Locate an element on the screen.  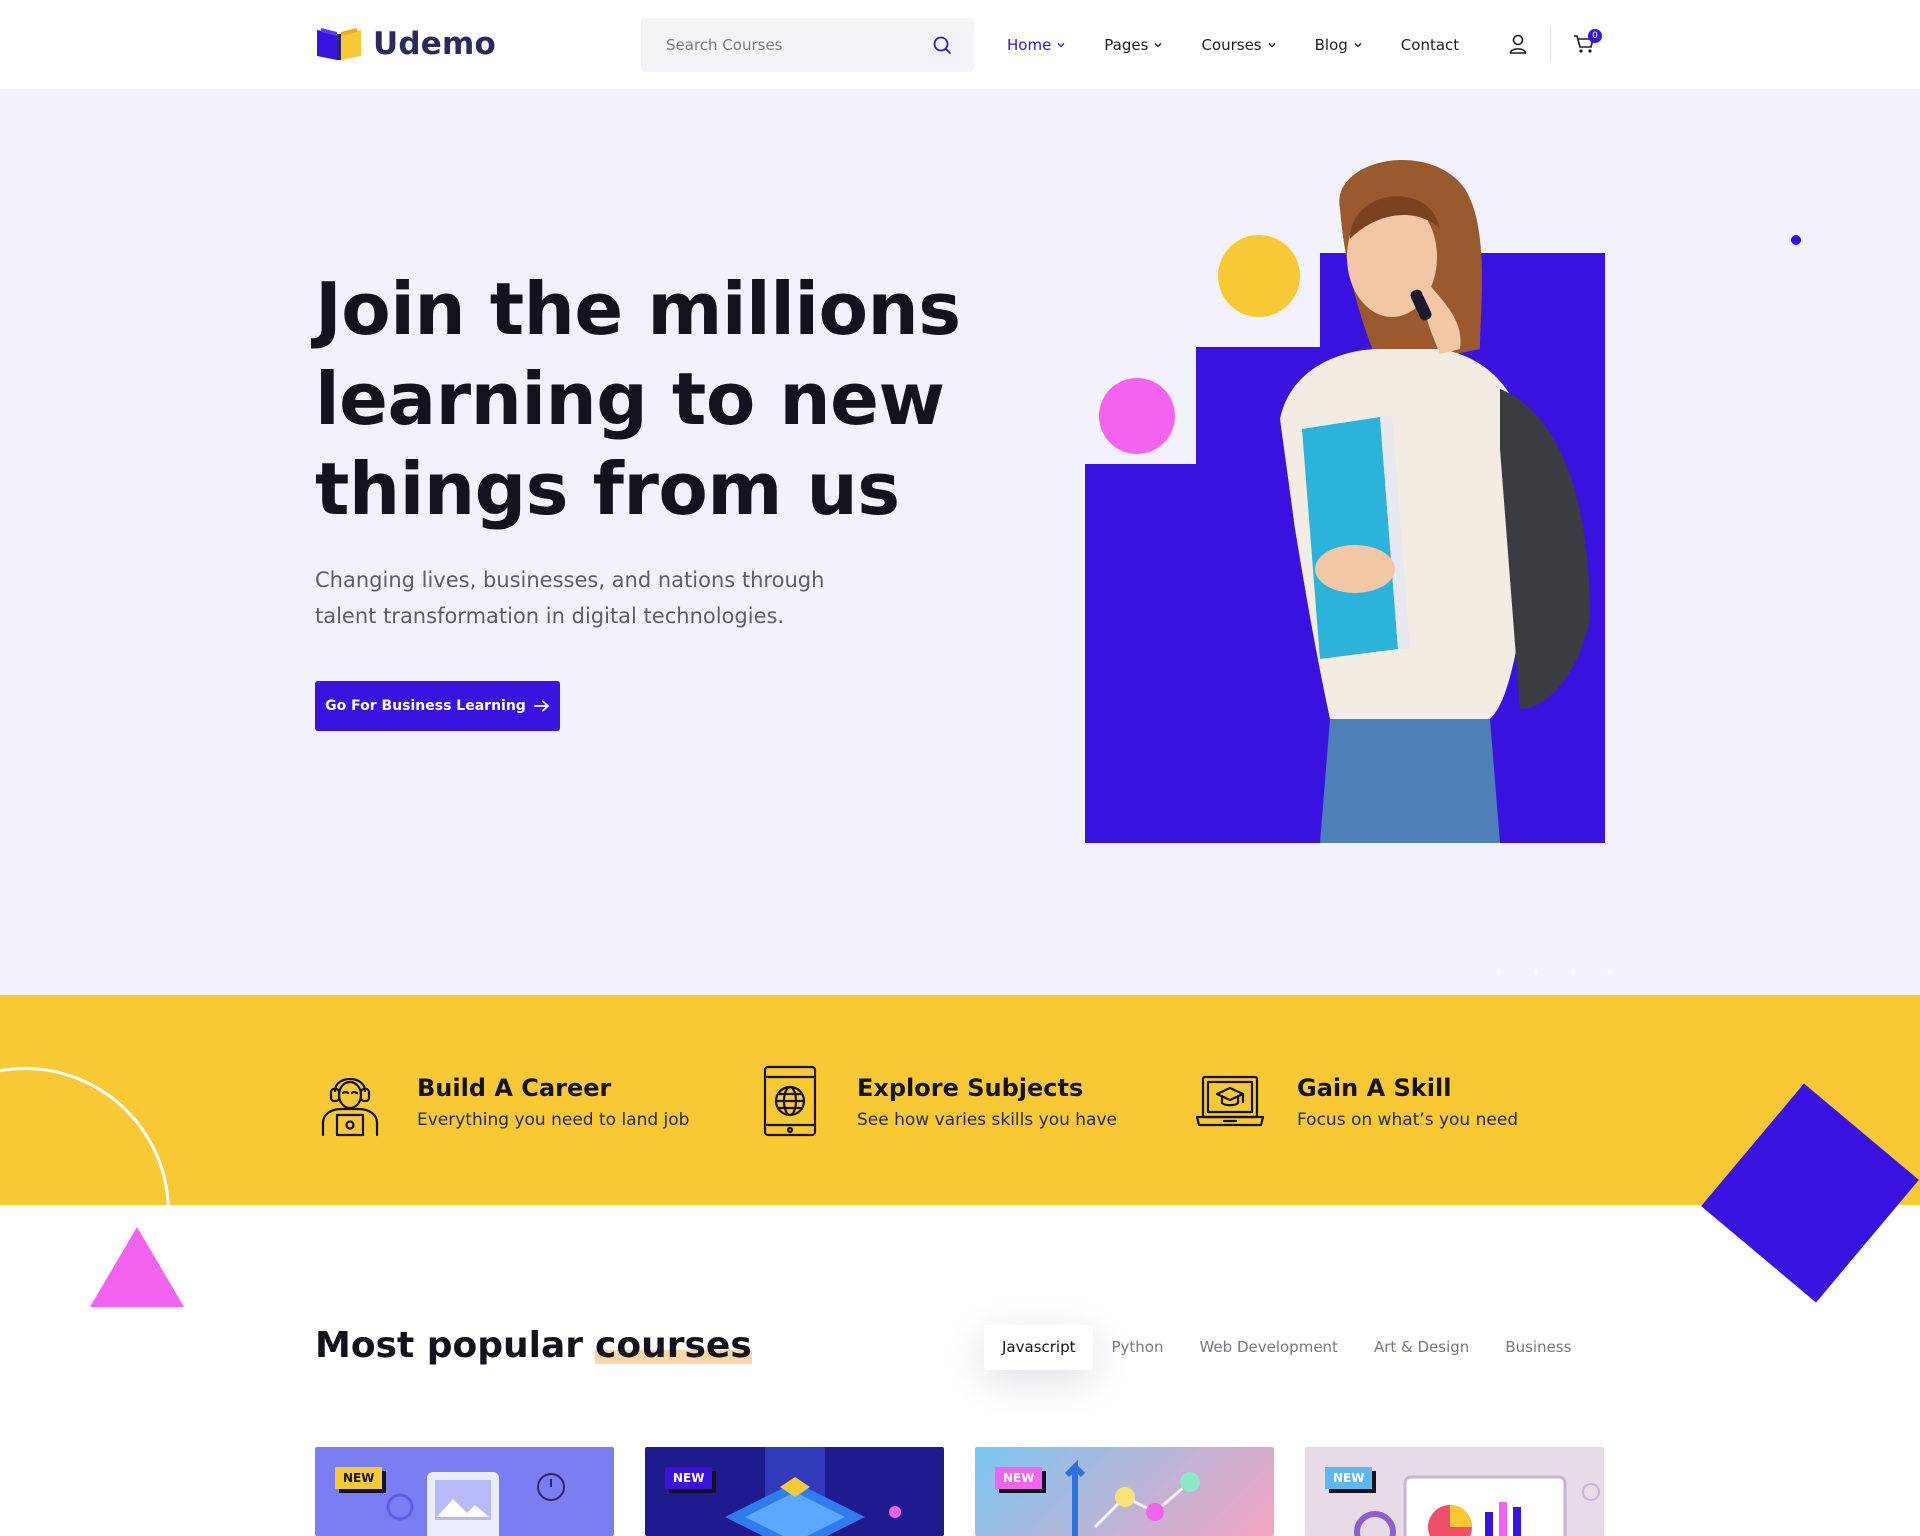
pink-circle is located at coordinates (1137, 416).